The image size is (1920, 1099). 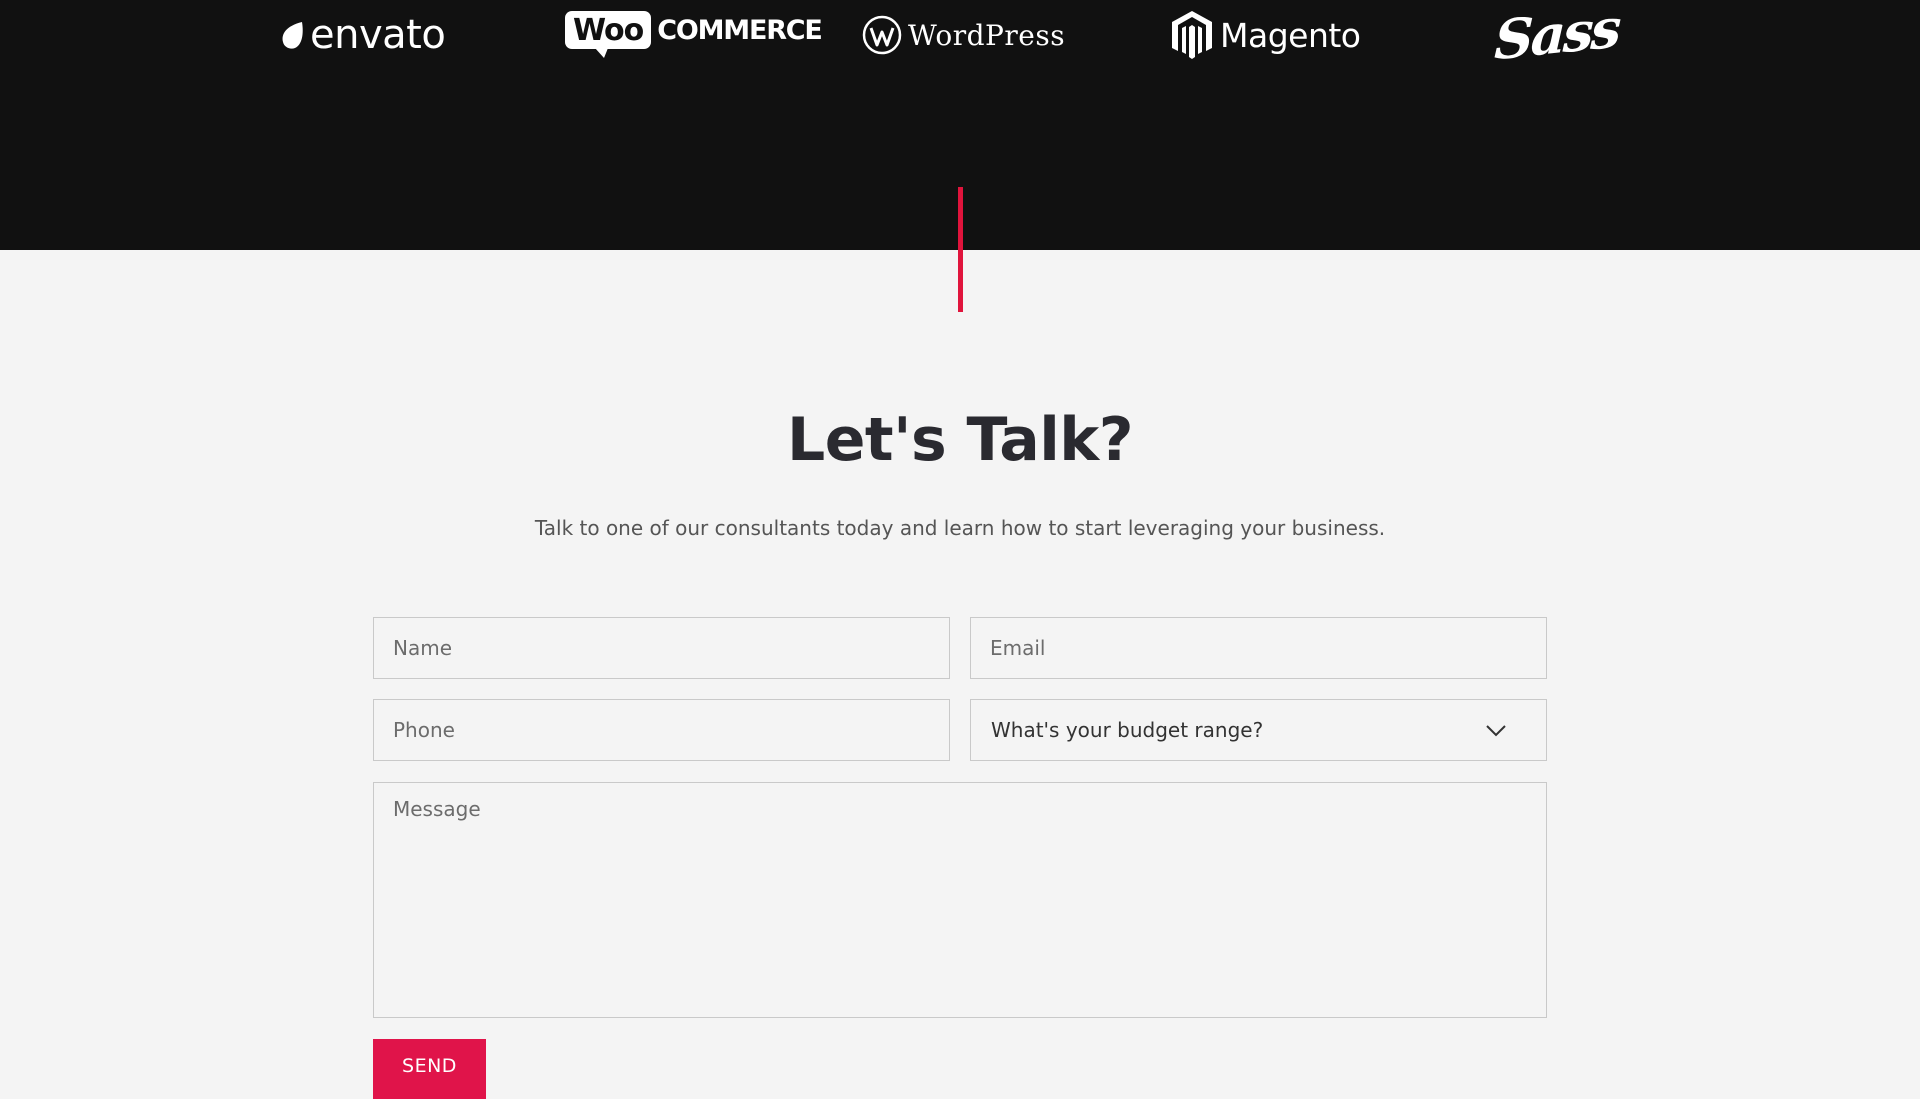 I want to click on magento-logo: Magento, so click(x=1265, y=35).